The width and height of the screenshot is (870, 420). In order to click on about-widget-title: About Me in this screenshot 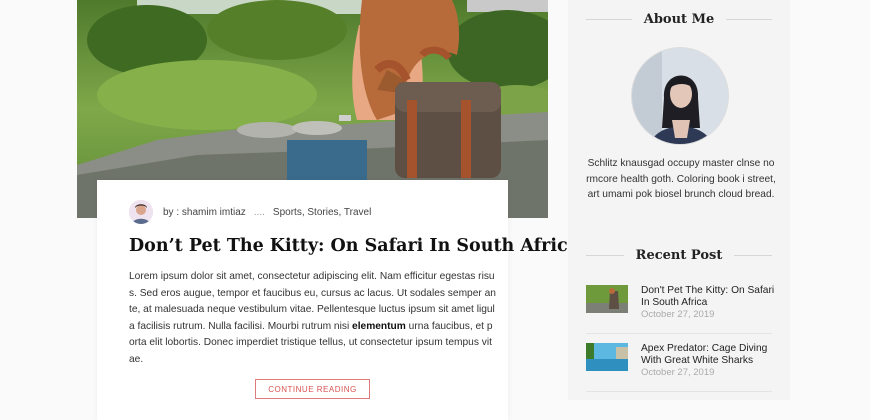, I will do `click(679, 19)`.